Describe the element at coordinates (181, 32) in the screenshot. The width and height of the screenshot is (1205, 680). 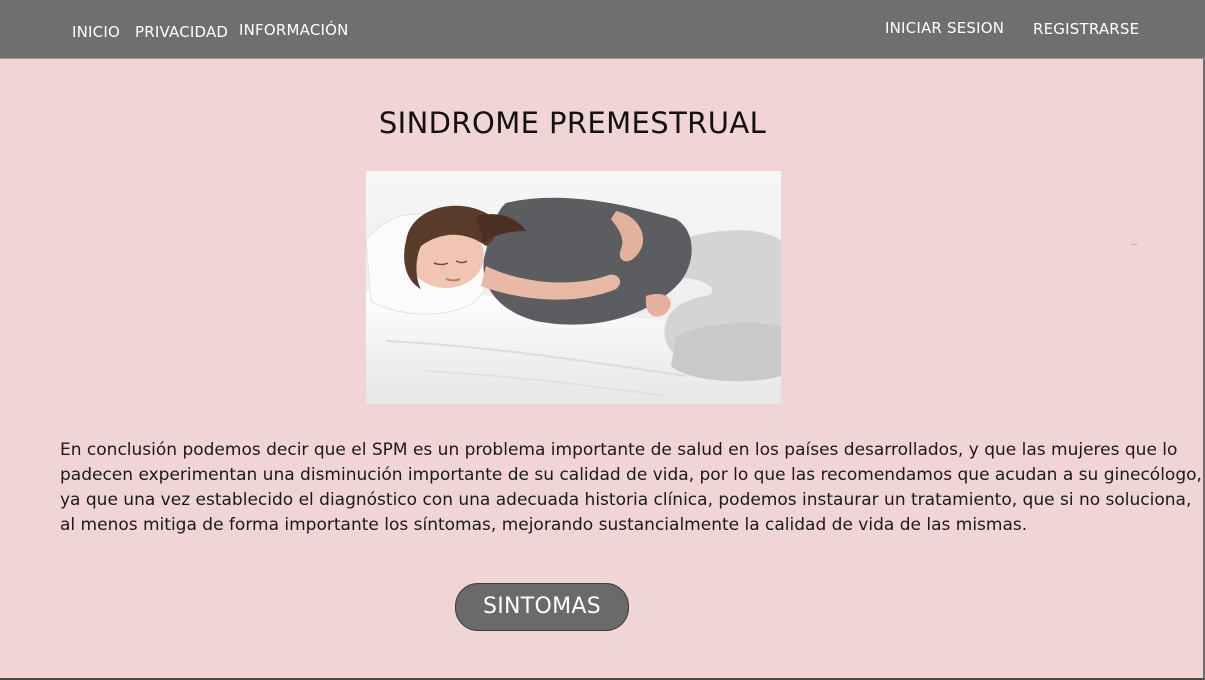
I see `nav-link-privacidad: PRIVACIDAD` at that location.